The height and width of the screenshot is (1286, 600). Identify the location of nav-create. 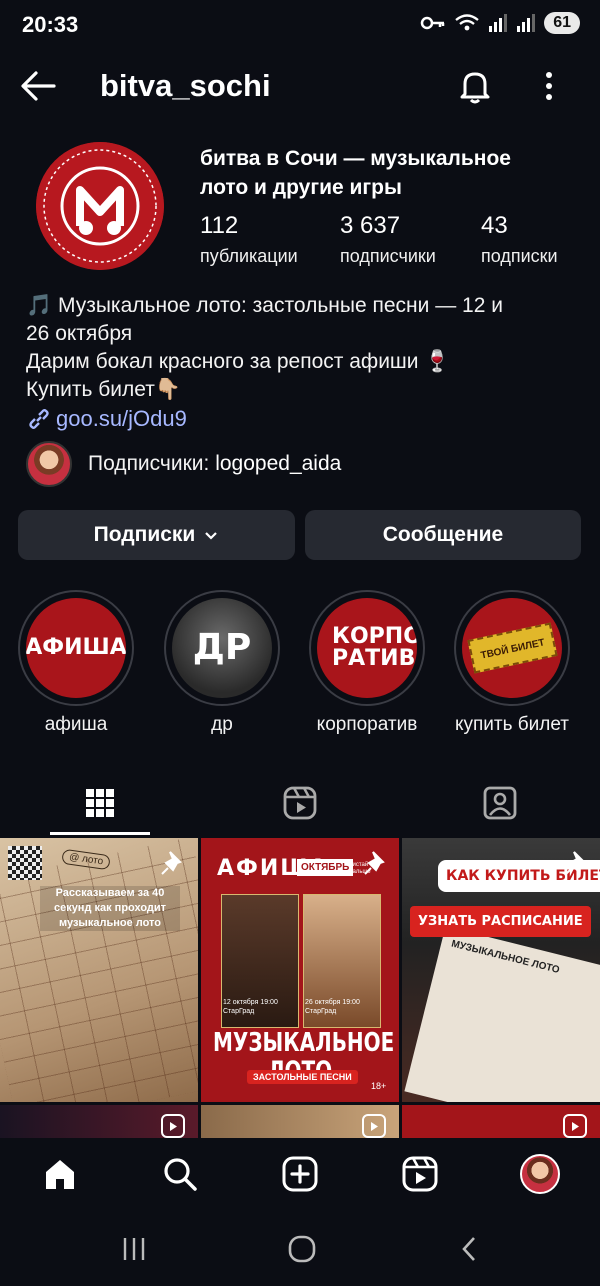
(300, 1174).